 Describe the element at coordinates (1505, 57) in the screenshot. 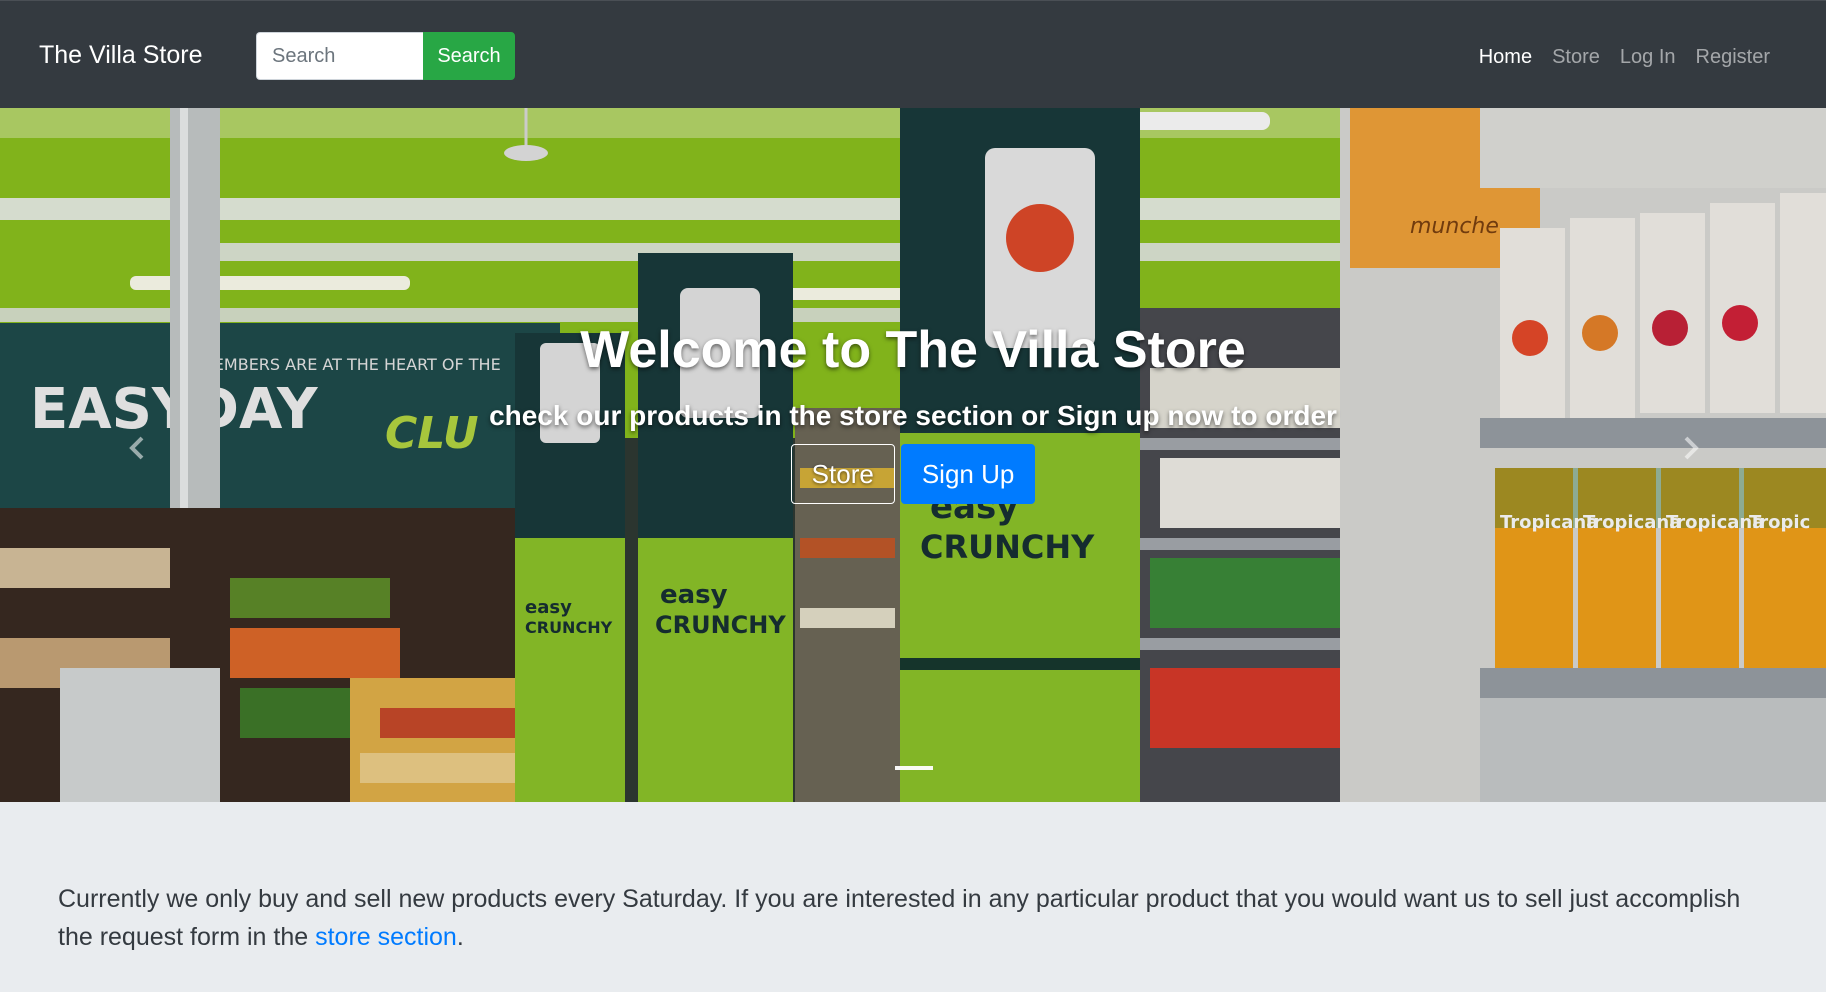

I see `nav-link-home: Home` at that location.